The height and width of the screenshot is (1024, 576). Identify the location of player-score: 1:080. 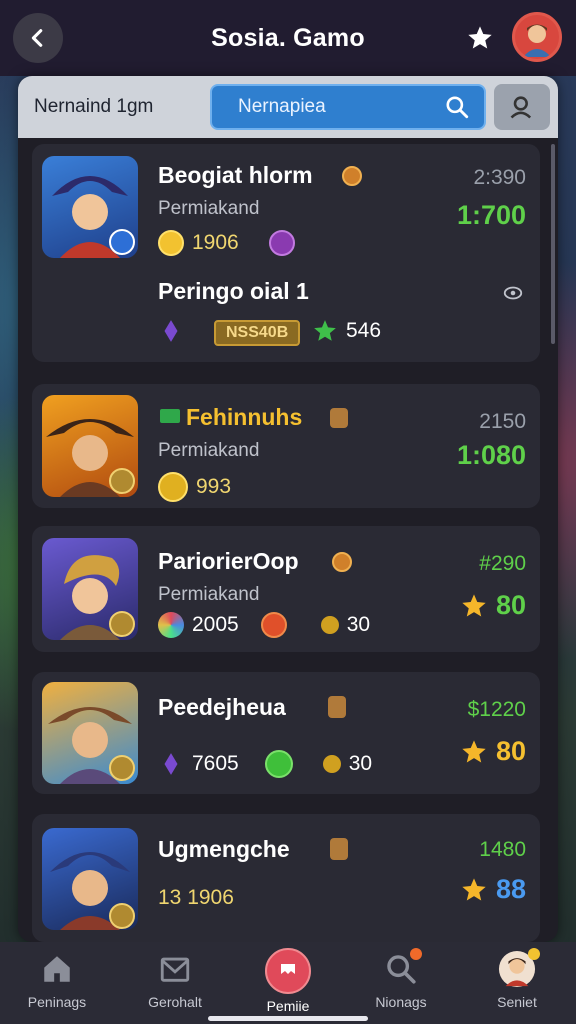
(491, 455).